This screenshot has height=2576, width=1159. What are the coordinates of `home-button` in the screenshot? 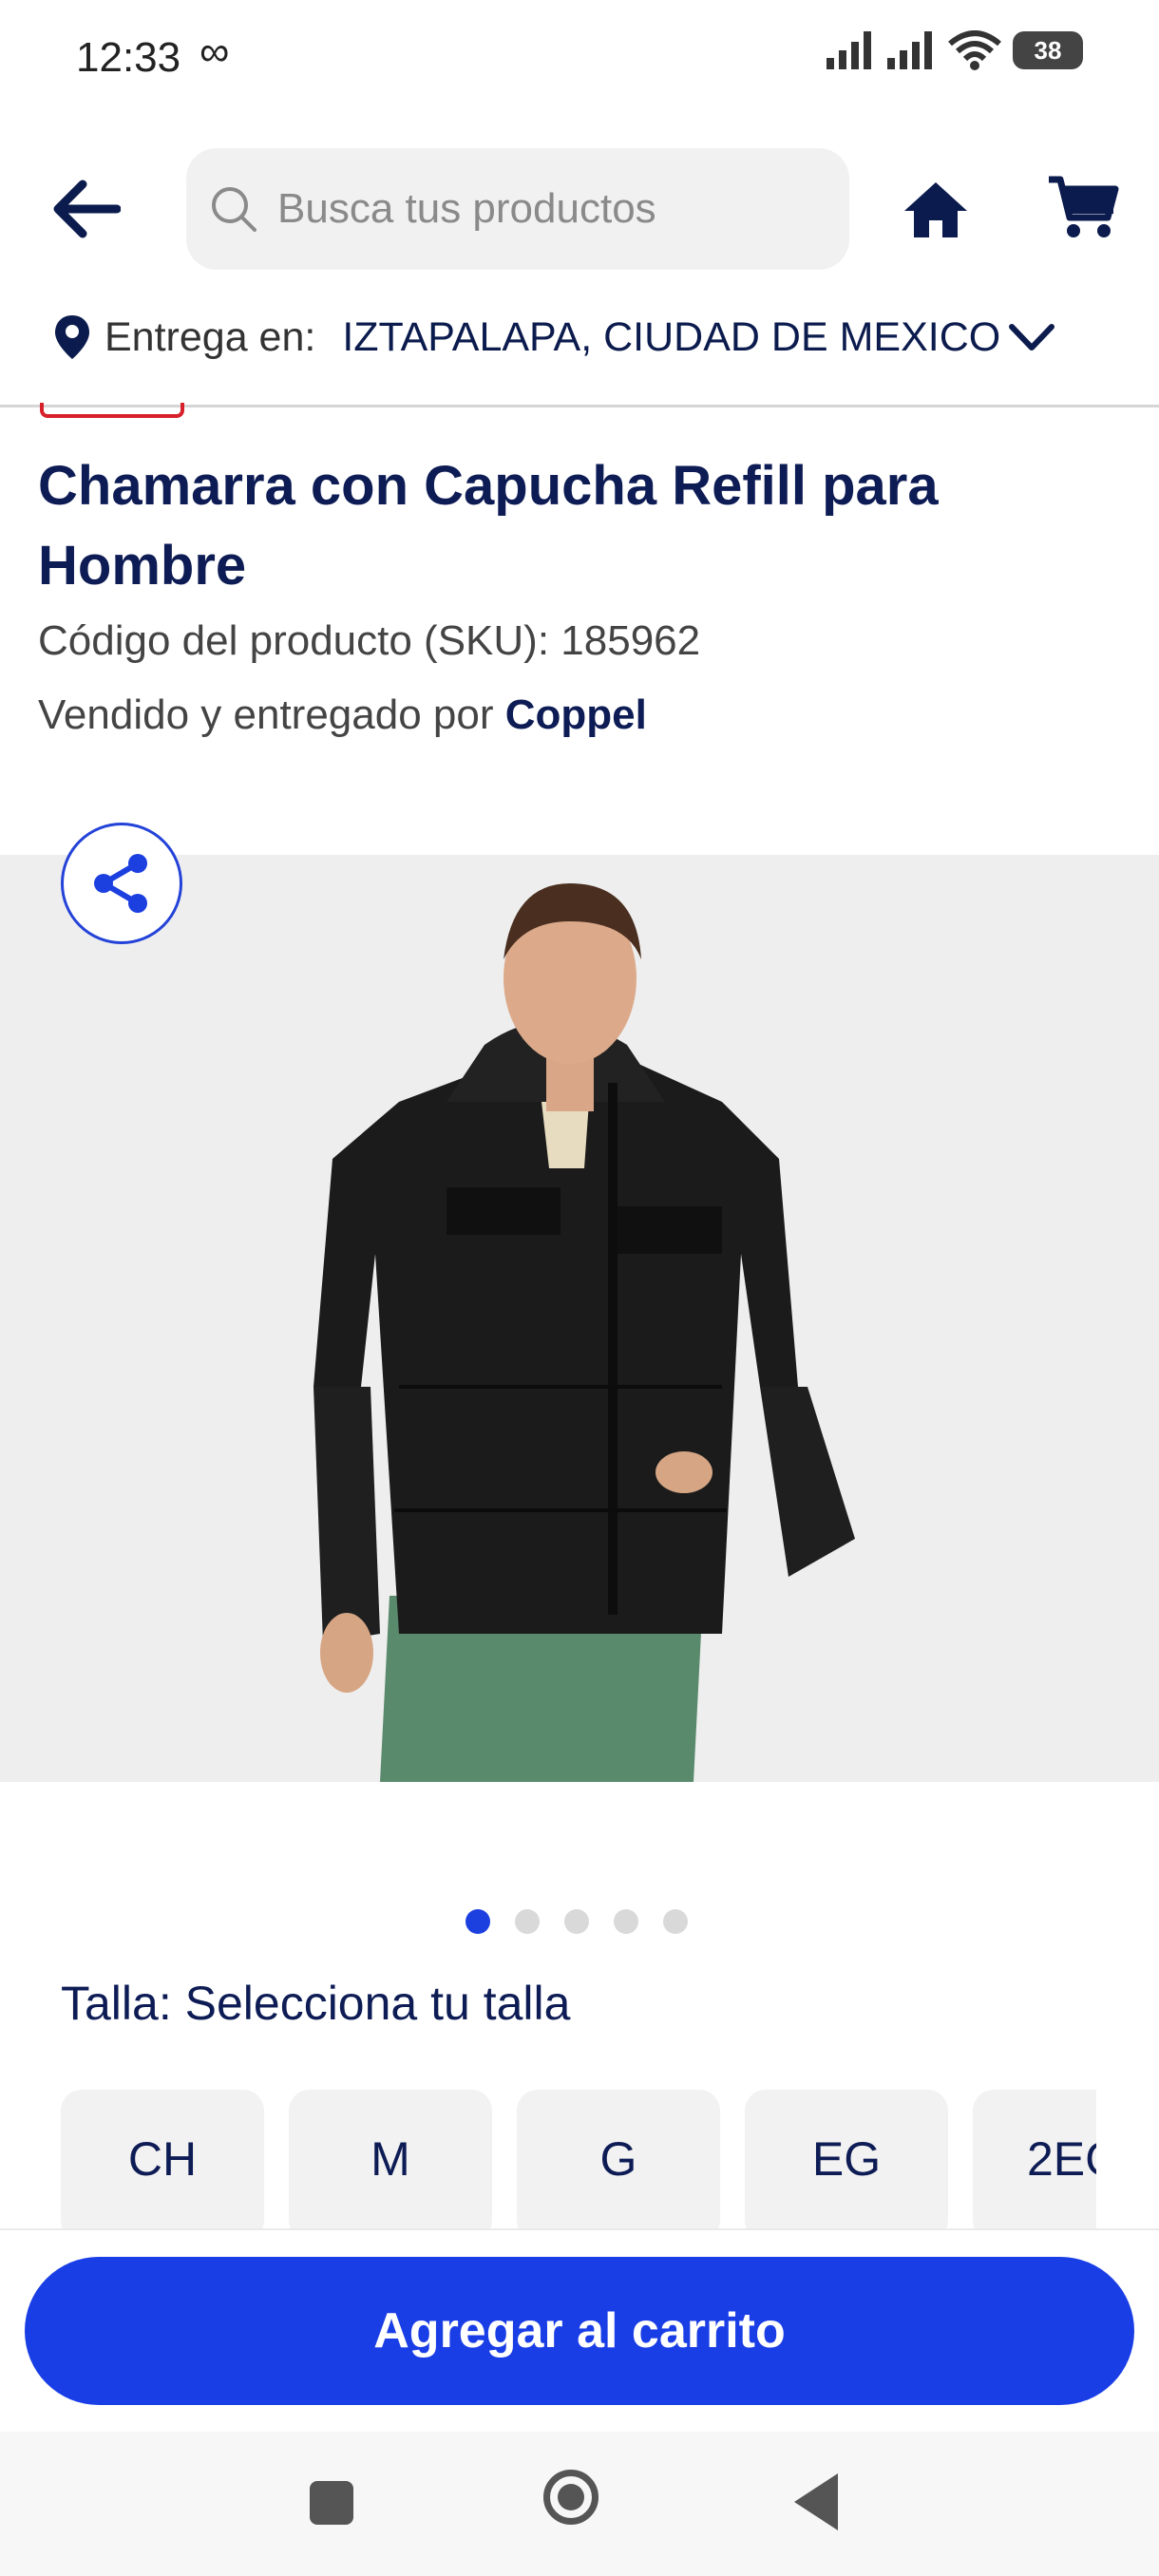 It's located at (936, 209).